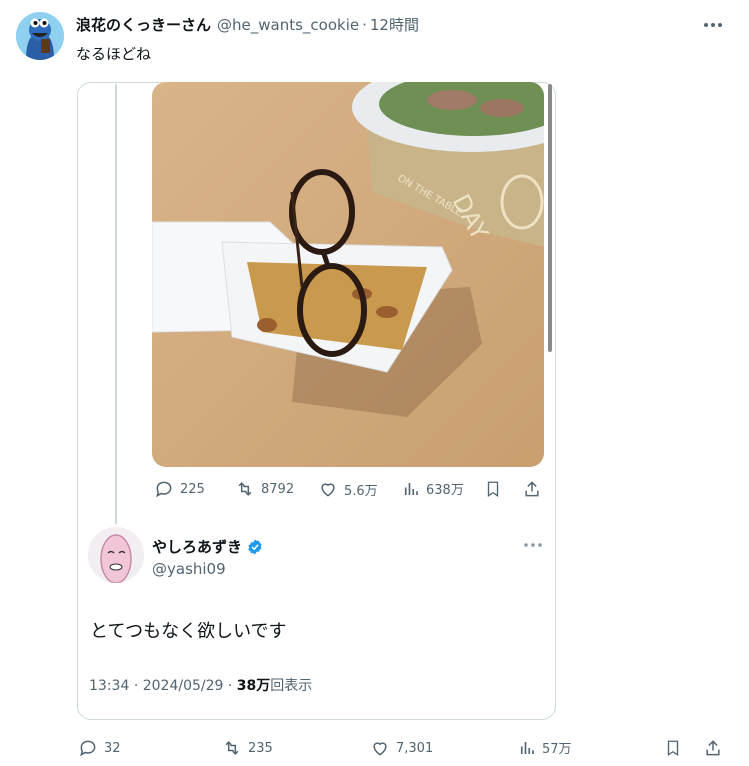 The image size is (749, 766). I want to click on tweet-actions-bar: 32 235 7,301 57万, so click(374, 750).